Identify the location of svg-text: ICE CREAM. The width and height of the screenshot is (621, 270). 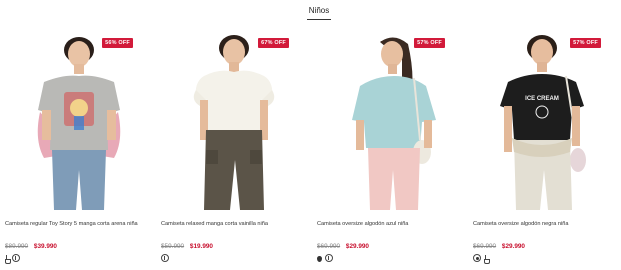
(542, 99).